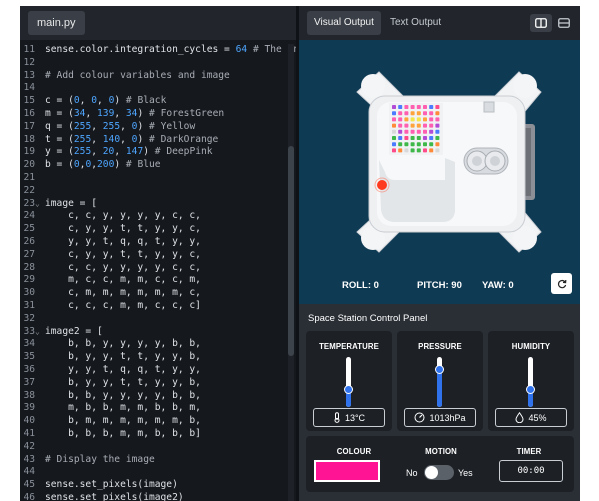  I want to click on code-text: m, c, c, m, m, c, c, m,, so click(123, 280).